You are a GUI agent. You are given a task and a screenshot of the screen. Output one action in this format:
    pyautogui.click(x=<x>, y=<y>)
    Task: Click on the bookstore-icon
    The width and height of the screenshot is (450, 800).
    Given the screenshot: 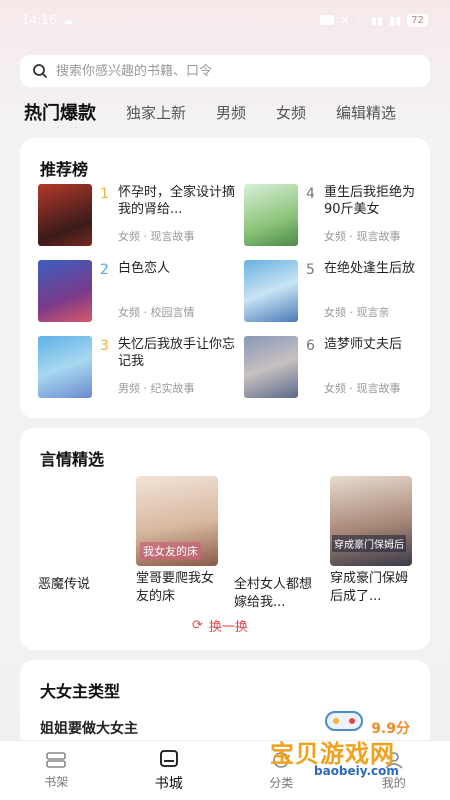 What is the action you would take?
    pyautogui.click(x=168, y=758)
    